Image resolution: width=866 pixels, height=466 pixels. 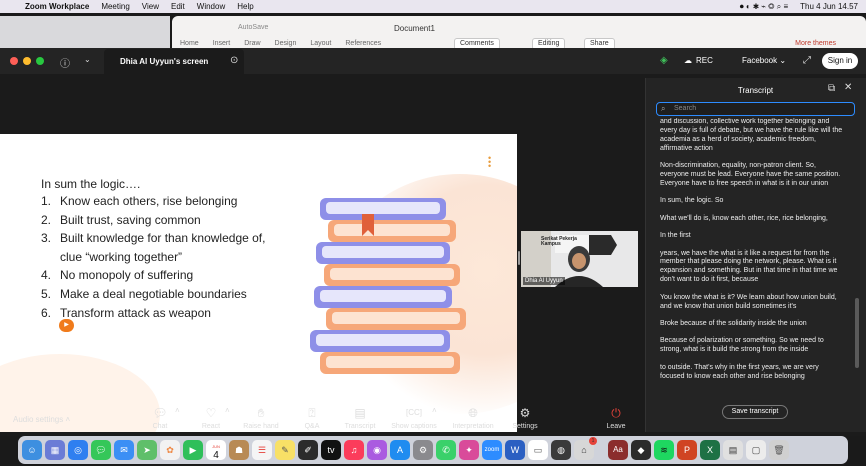 I want to click on spotify-icon: ≋, so click(x=664, y=450).